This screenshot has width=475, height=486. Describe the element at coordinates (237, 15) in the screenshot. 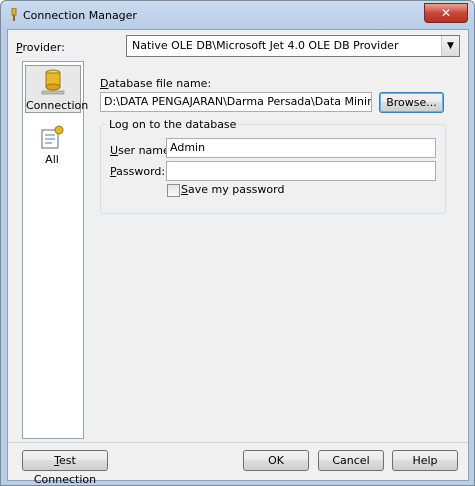

I see `title-bar: Connection Manager ✕` at that location.